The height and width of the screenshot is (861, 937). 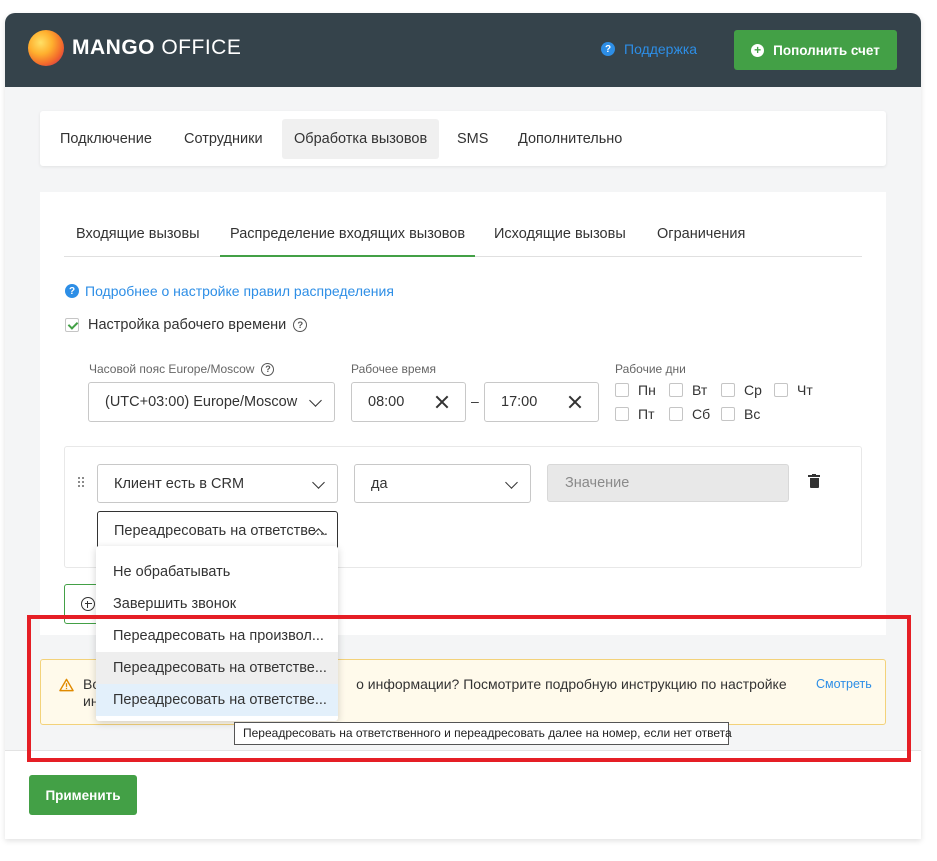 I want to click on day-thu: Чт, so click(x=793, y=390).